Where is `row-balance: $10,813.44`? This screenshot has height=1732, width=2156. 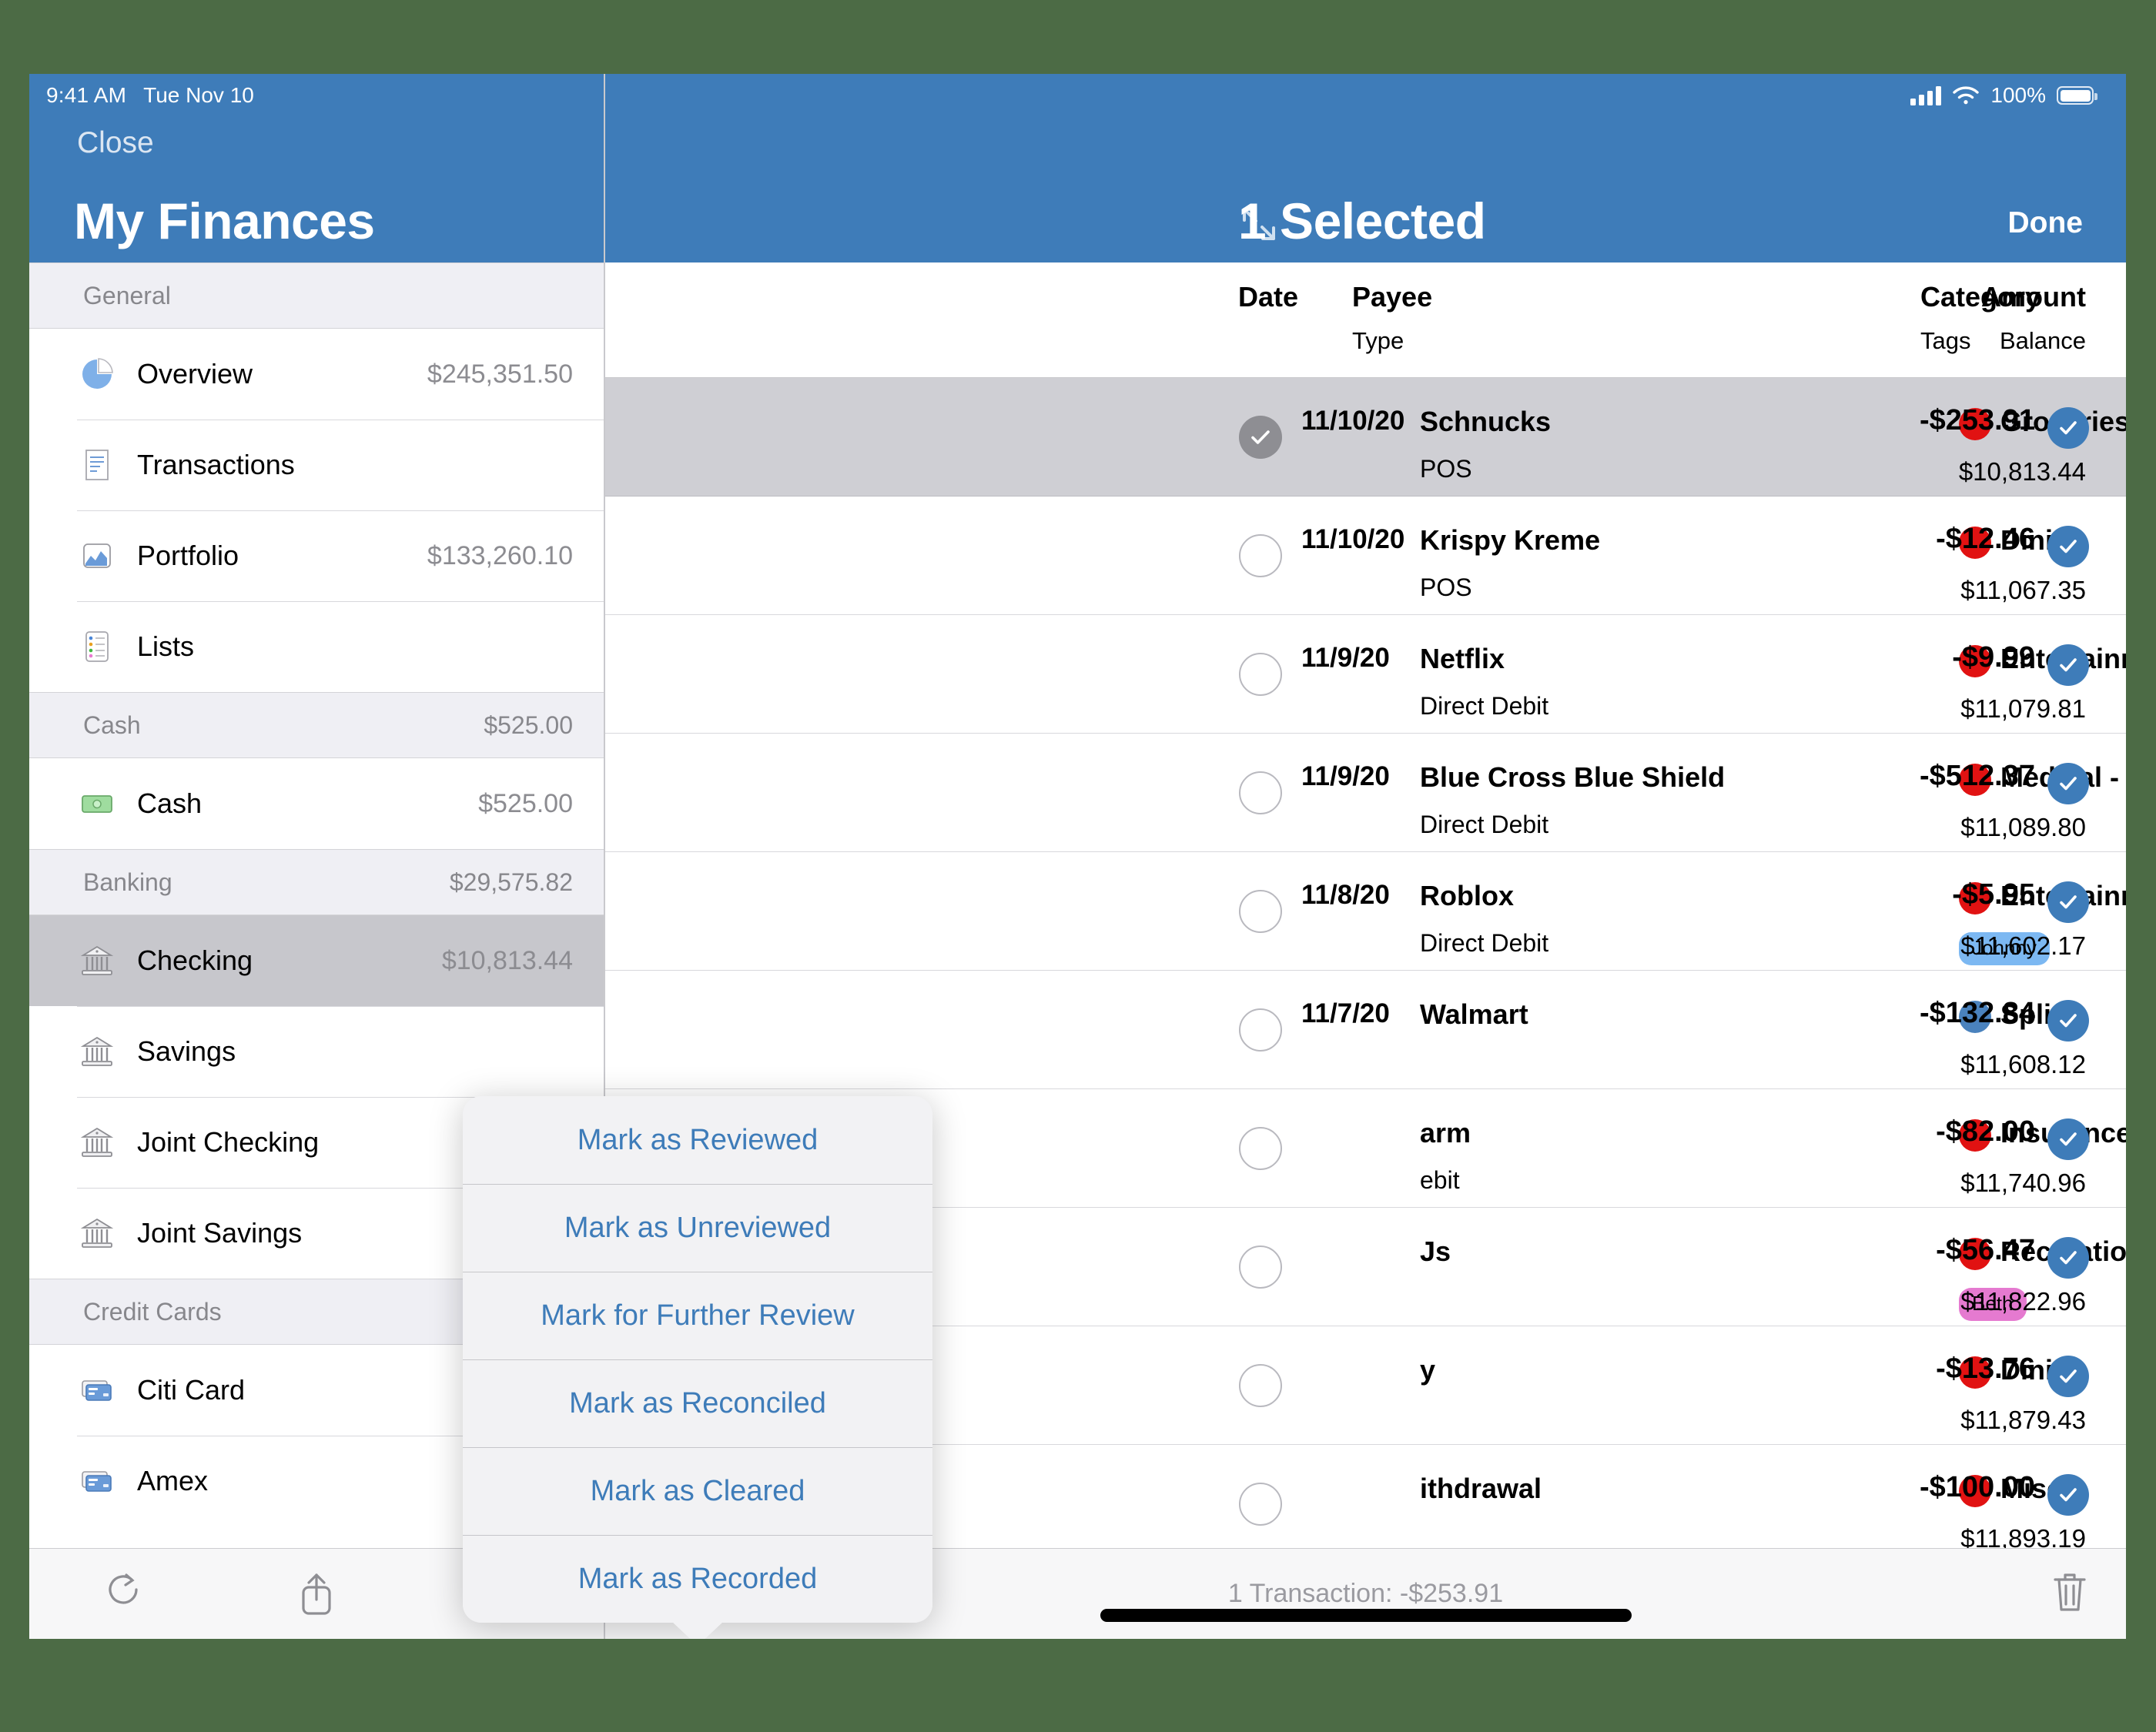 row-balance: $10,813.44 is located at coordinates (2022, 471).